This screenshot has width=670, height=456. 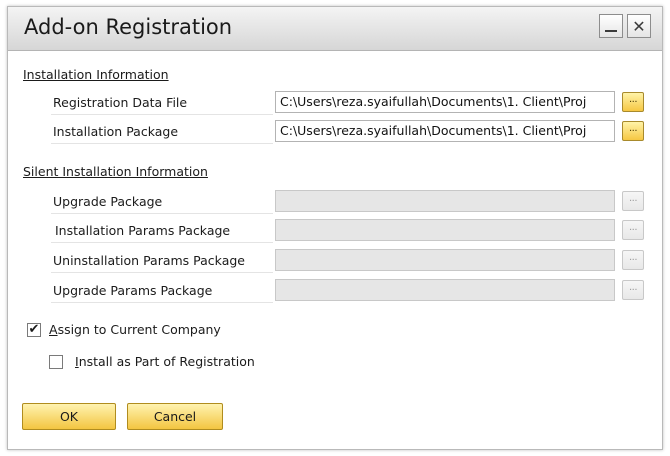 What do you see at coordinates (175, 416) in the screenshot?
I see `cancel-button: Cancel` at bounding box center [175, 416].